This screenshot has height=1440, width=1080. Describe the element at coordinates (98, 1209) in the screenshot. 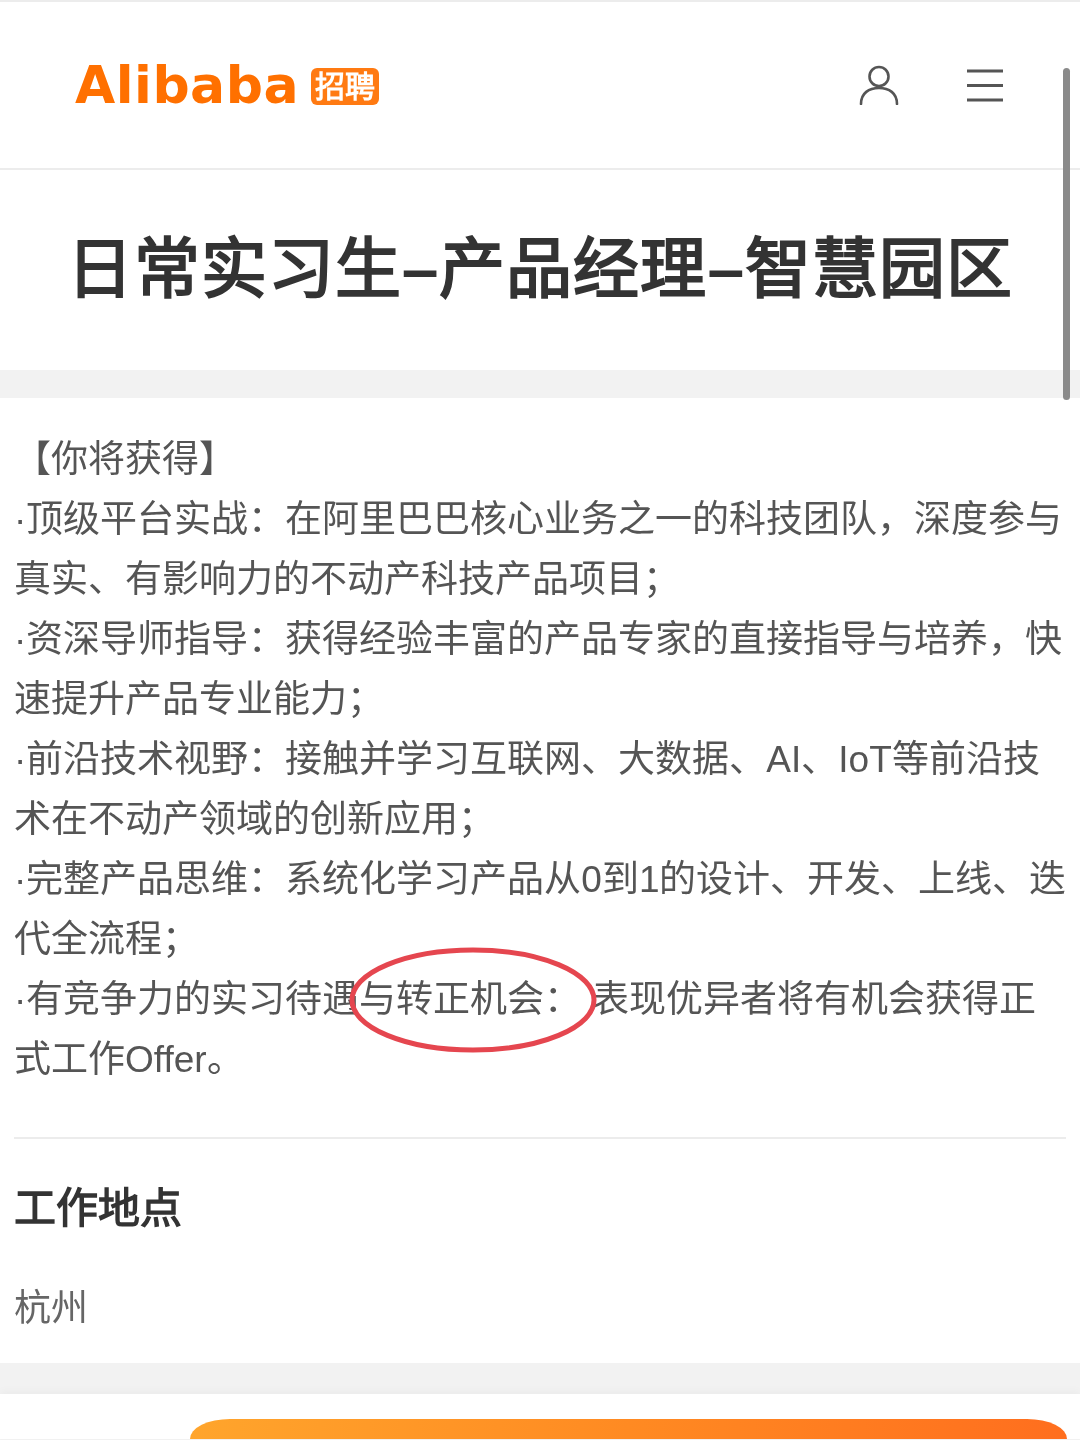

I see `location-heading: 工作地点` at that location.